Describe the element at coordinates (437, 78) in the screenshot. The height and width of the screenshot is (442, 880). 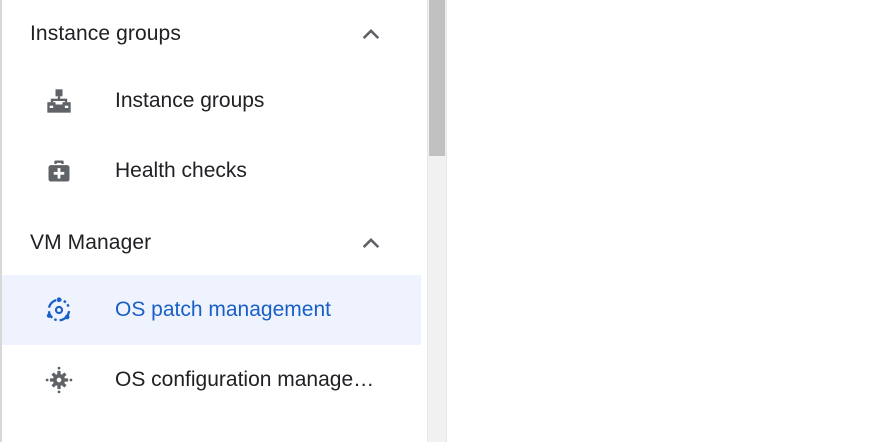
I see `scrollbar-thumb` at that location.